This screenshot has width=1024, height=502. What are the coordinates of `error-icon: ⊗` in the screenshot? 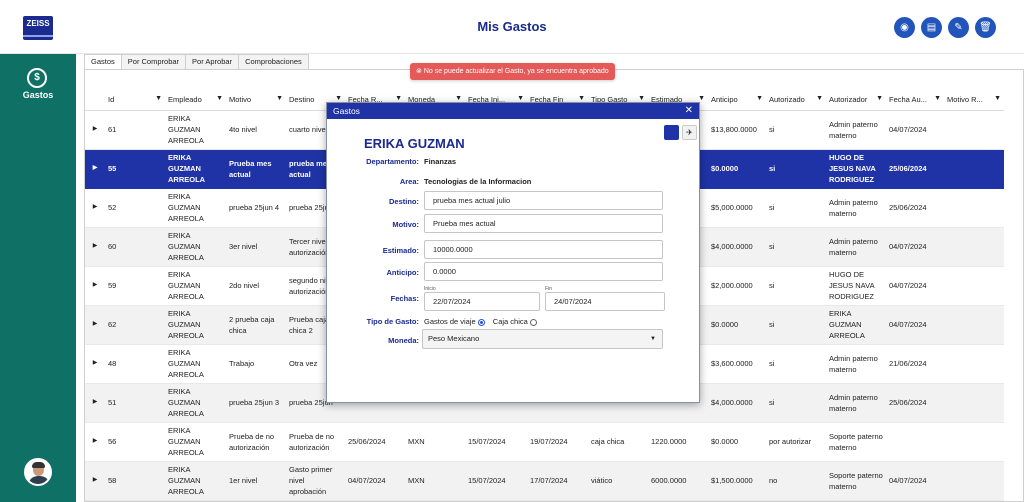 It's located at (419, 71).